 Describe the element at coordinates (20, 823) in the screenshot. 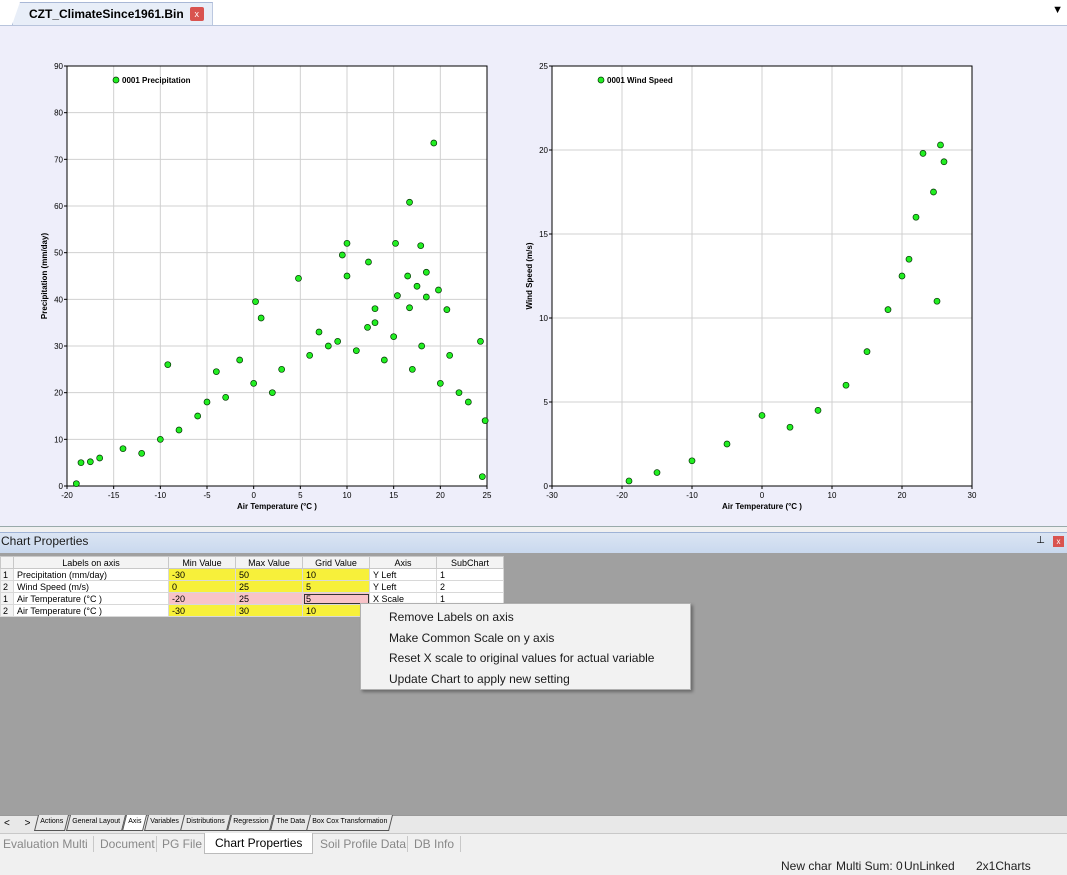

I see `sheet-nav-arrows: < >` at that location.